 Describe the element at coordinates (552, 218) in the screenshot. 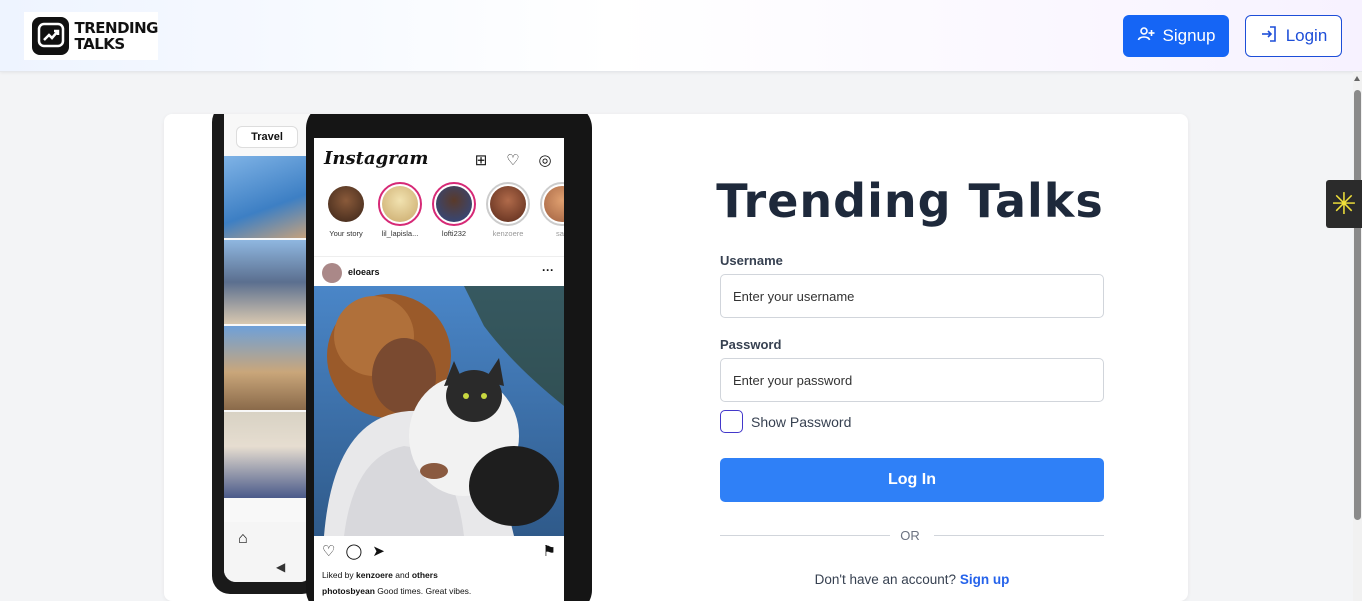

I see `story-item: sap` at that location.